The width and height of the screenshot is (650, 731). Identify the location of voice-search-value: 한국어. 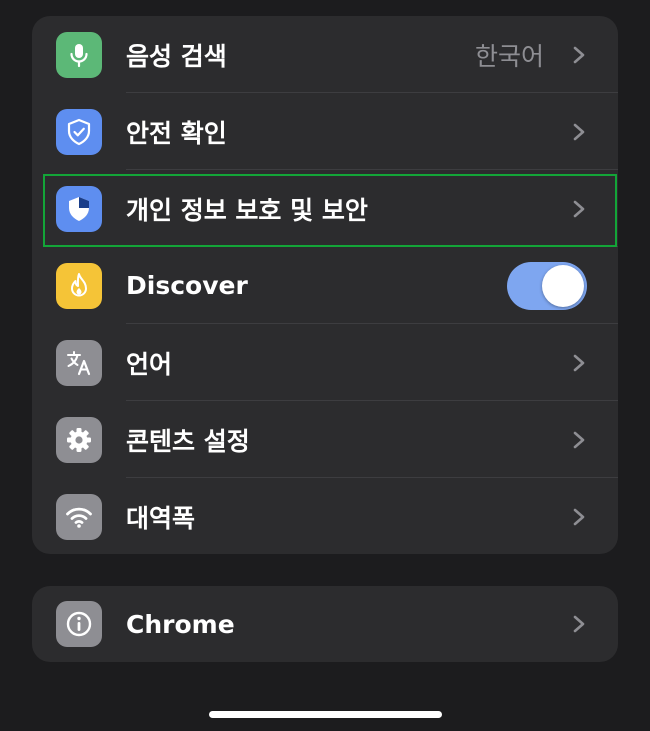
(509, 56).